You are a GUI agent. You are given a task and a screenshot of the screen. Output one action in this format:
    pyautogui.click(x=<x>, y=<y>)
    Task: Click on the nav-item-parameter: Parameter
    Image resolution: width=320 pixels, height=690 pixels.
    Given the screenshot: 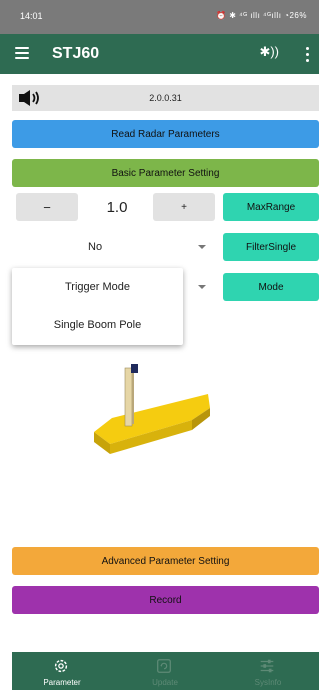 What is the action you would take?
    pyautogui.click(x=62, y=671)
    